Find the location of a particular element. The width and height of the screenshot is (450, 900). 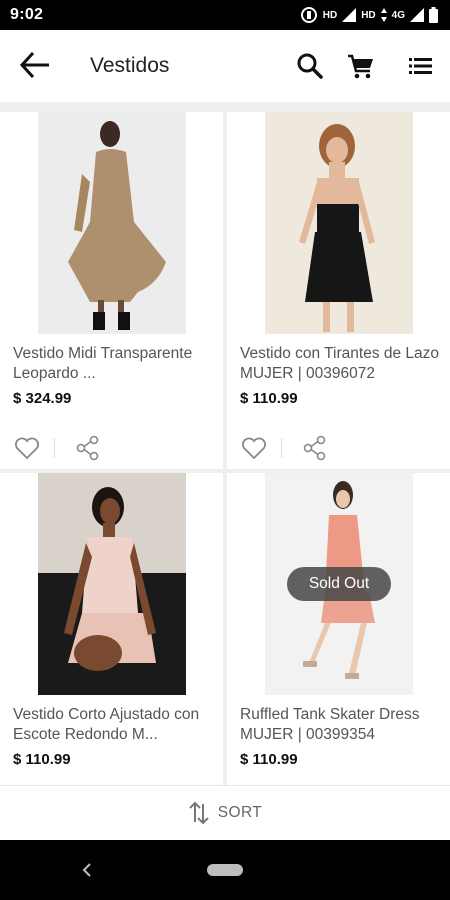

product-image: Sold Out is located at coordinates (339, 584).